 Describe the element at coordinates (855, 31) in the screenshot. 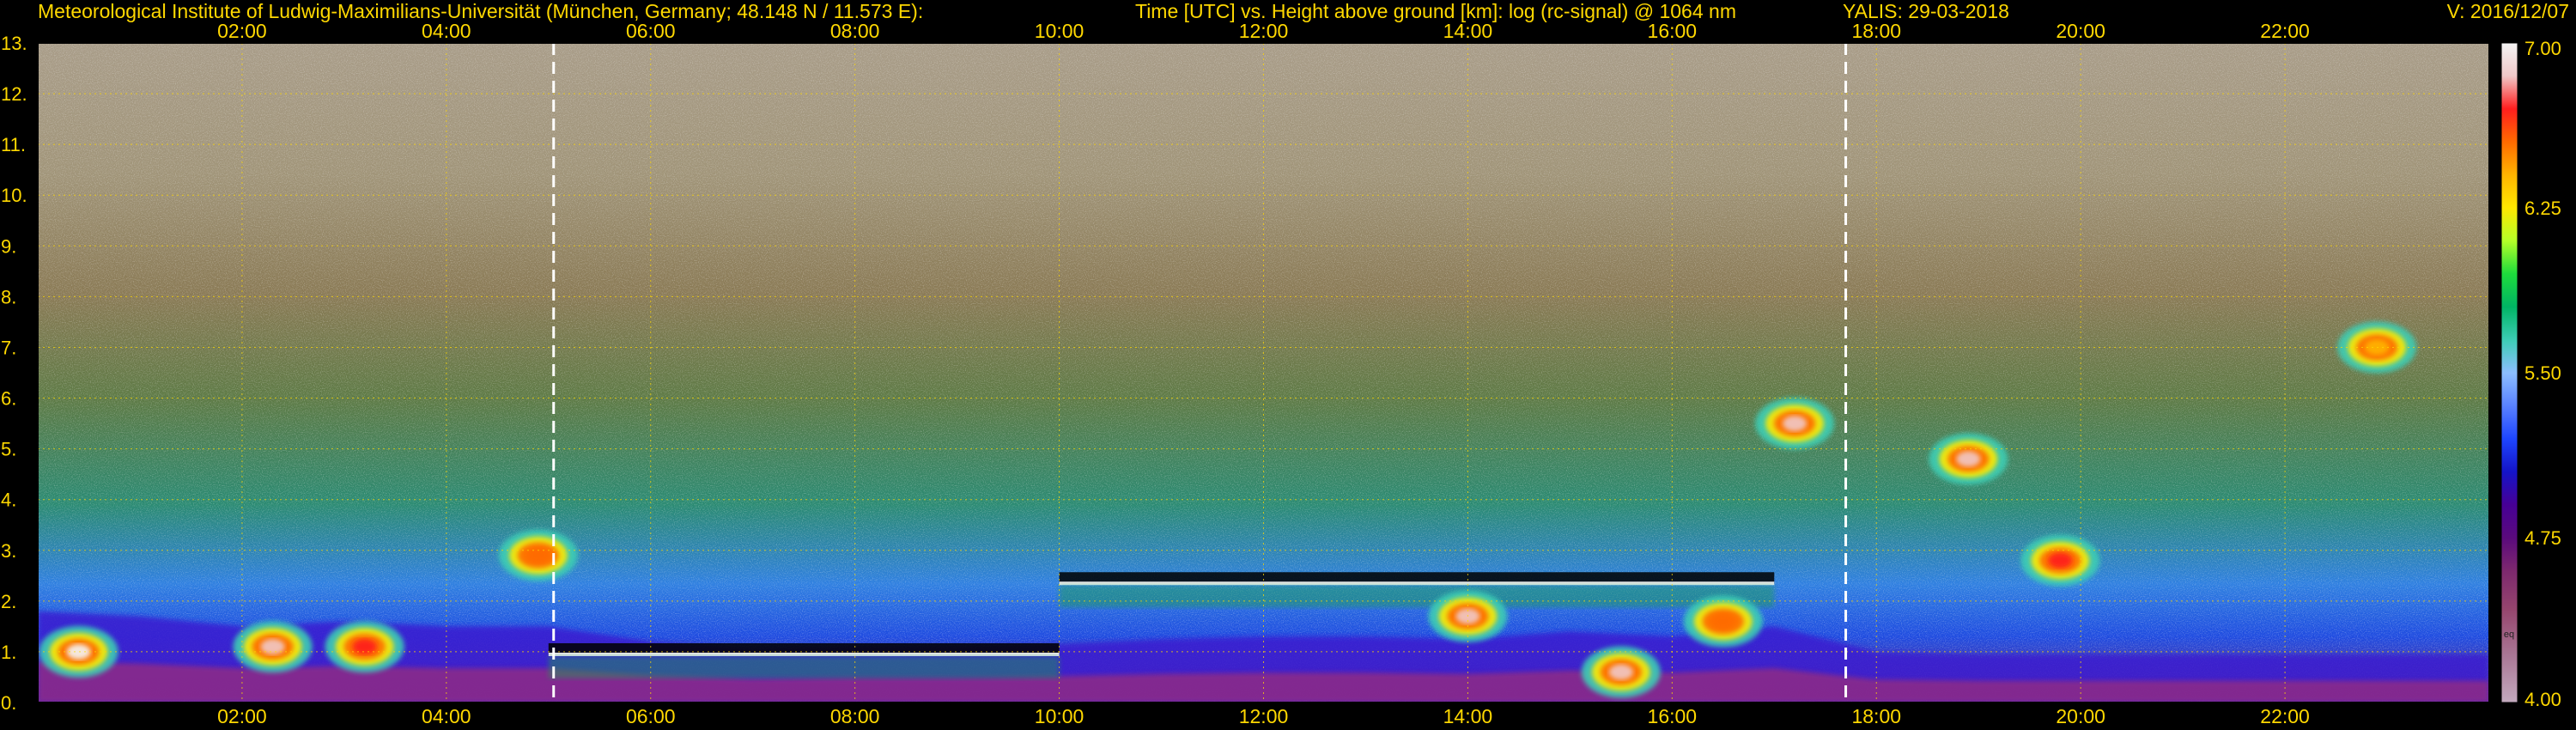

I see `x-tick-label-top: 08:00` at that location.